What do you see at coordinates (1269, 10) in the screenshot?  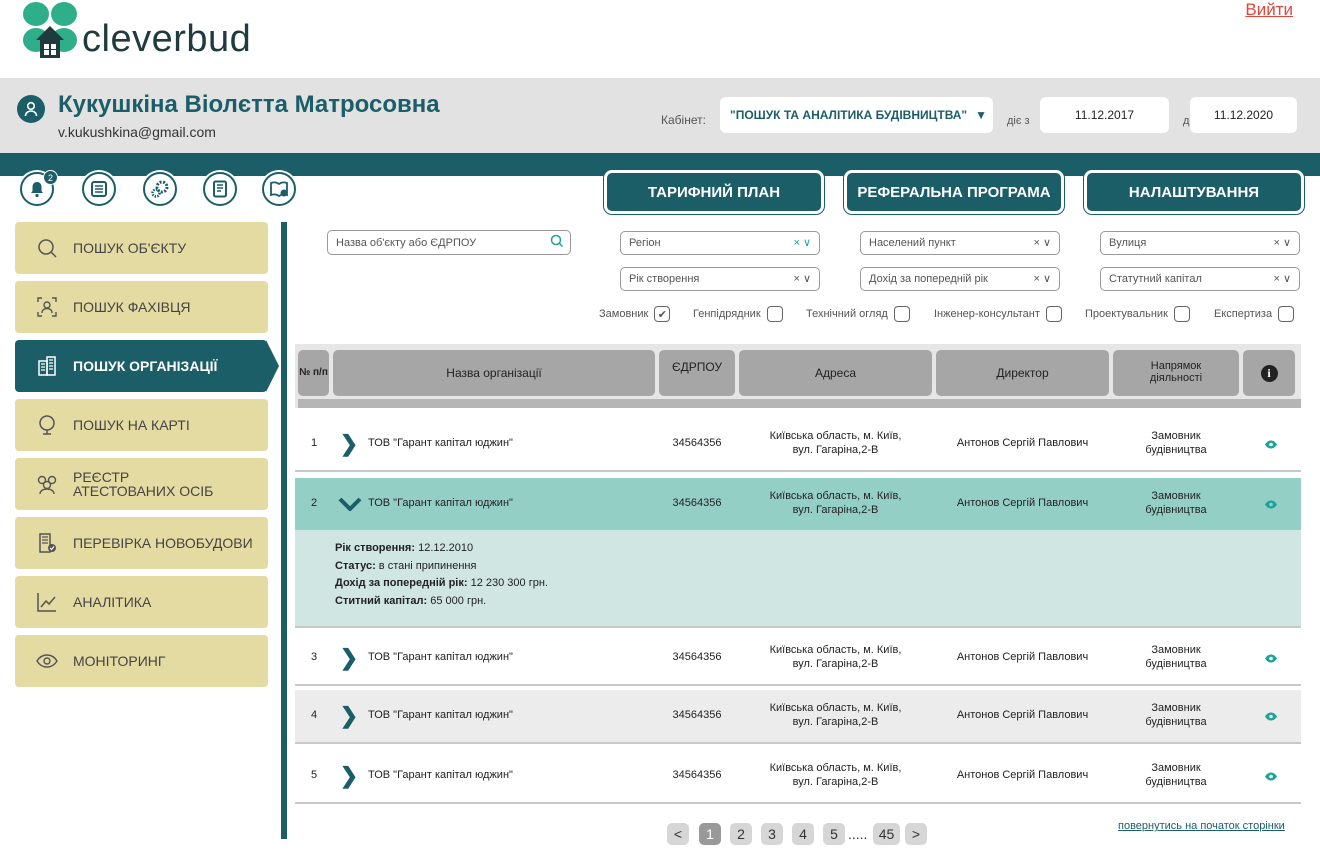 I see `logout-link: Вийти` at bounding box center [1269, 10].